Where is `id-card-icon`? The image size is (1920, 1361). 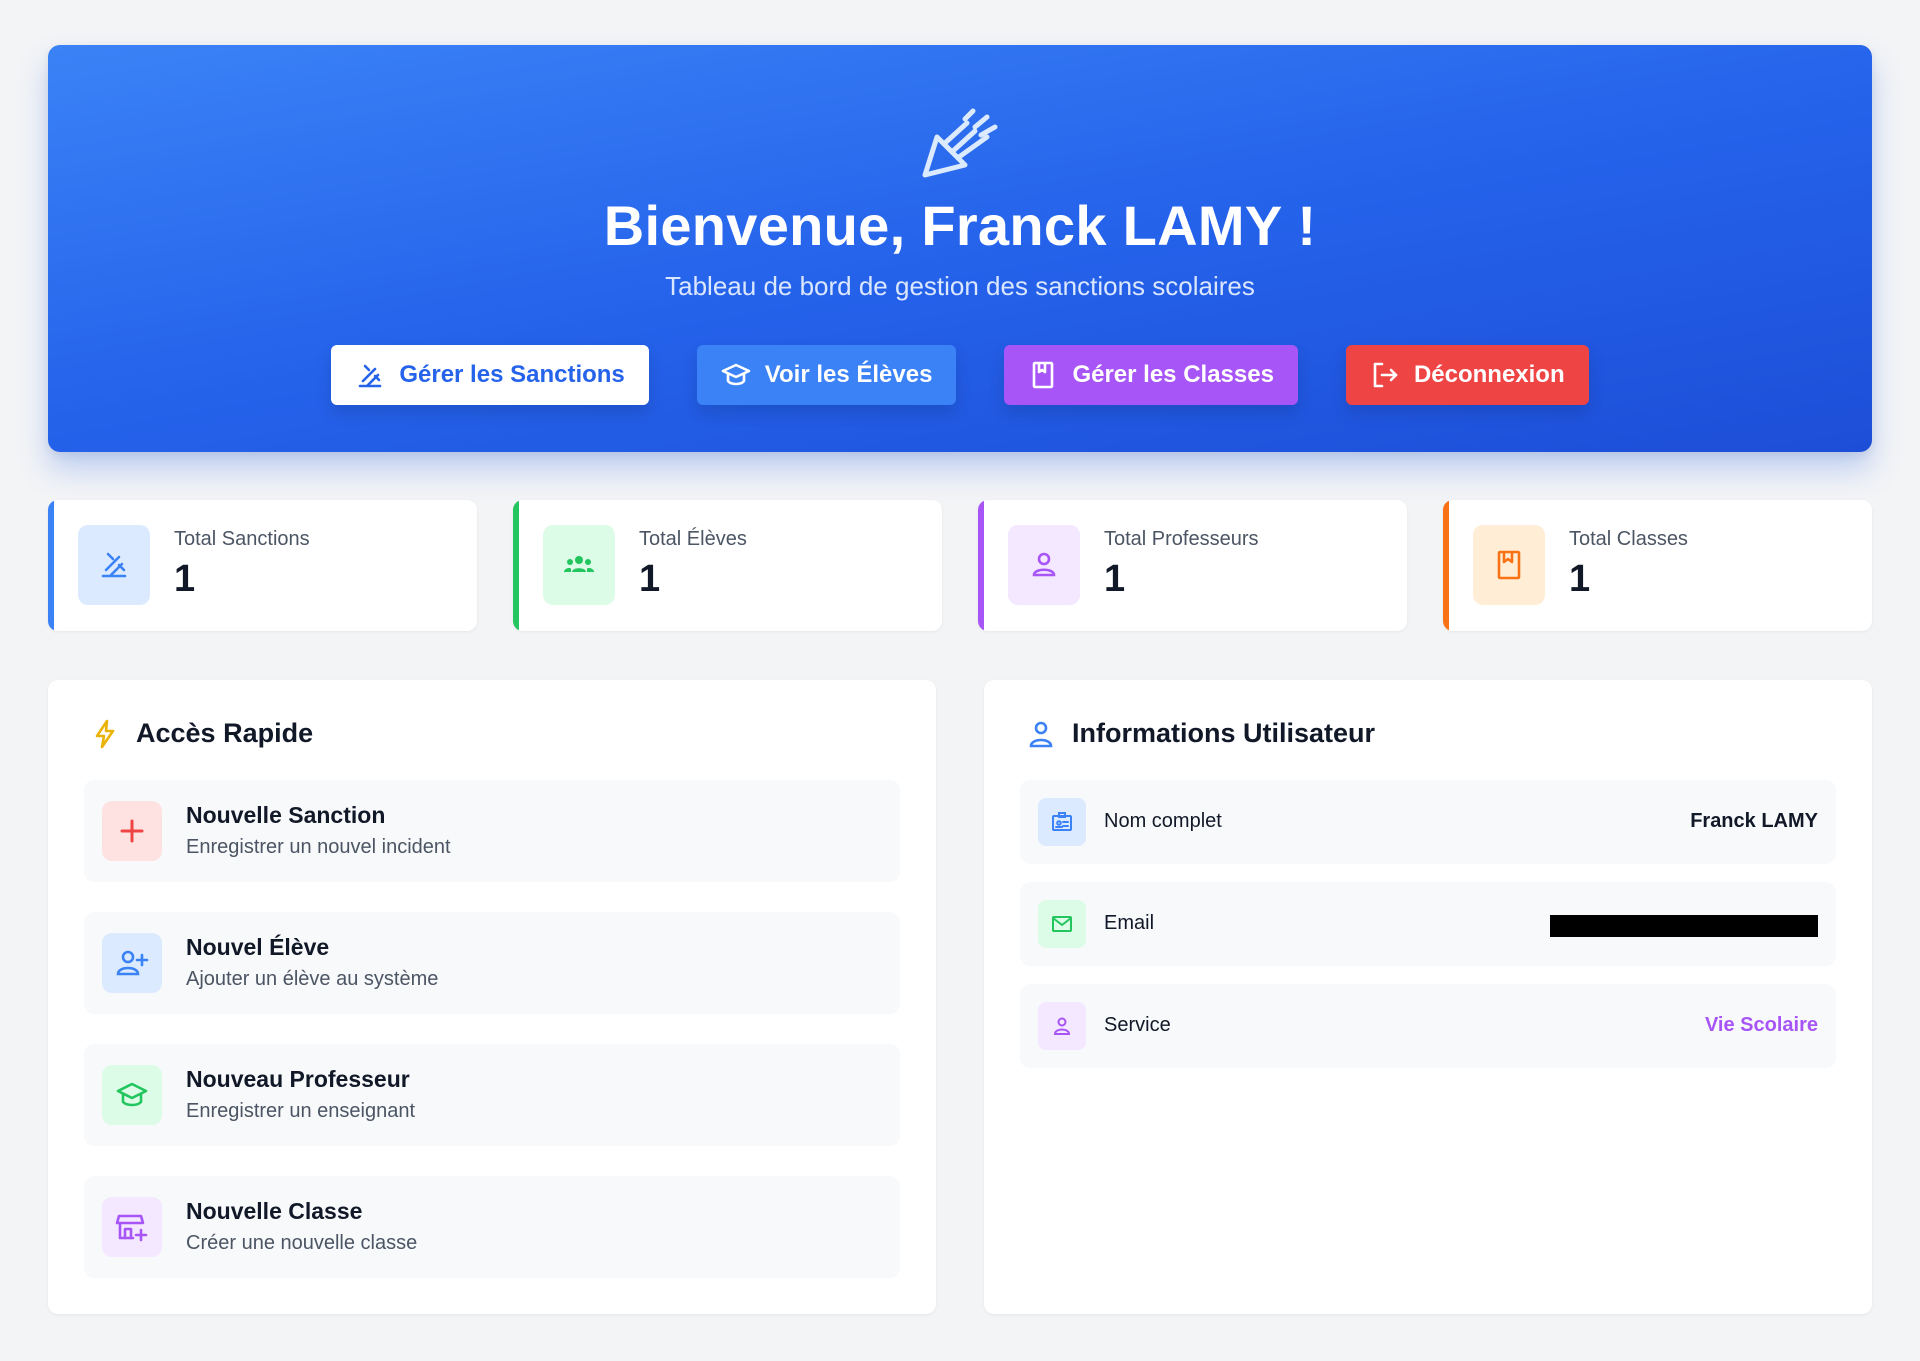
id-card-icon is located at coordinates (1062, 821).